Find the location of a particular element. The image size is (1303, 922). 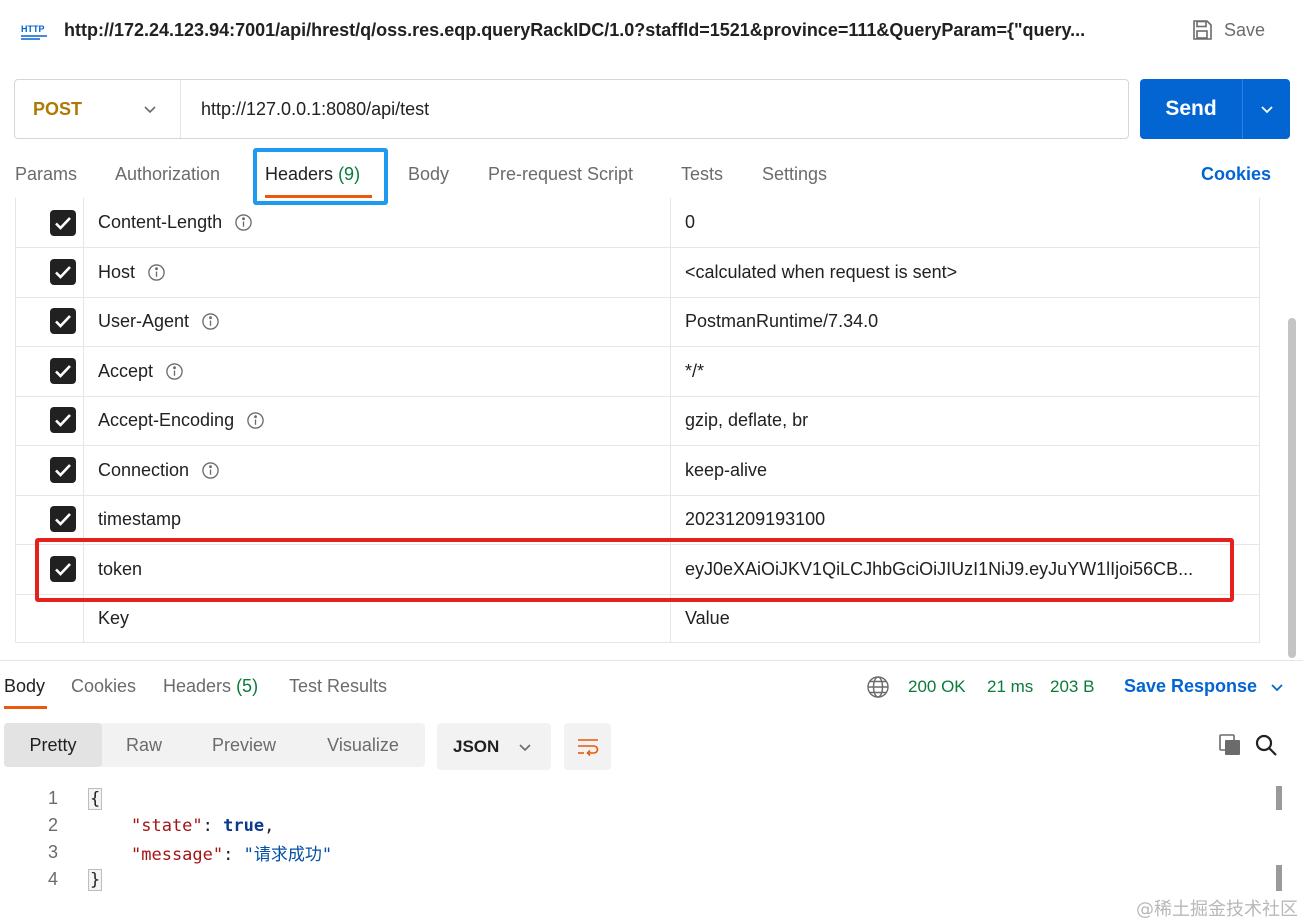

send-options-button is located at coordinates (1266, 109).